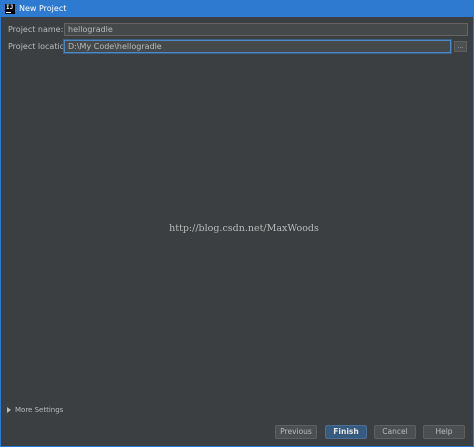  What do you see at coordinates (244, 228) in the screenshot?
I see `watermark-text: http://blog.csdn.net/MaxWoods` at bounding box center [244, 228].